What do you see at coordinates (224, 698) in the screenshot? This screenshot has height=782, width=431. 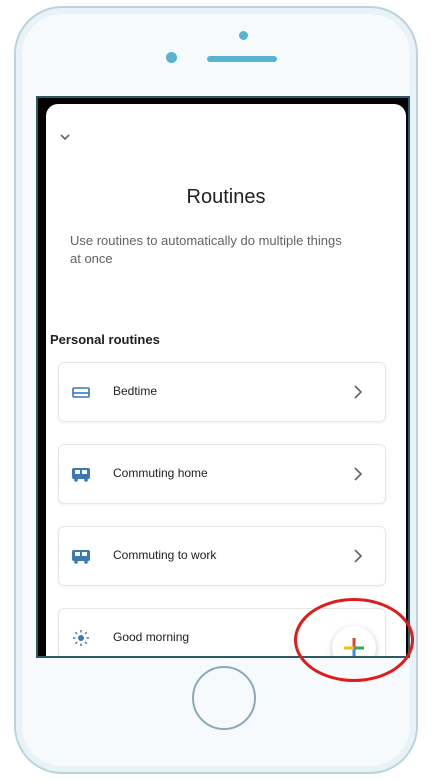 I see `home-button` at bounding box center [224, 698].